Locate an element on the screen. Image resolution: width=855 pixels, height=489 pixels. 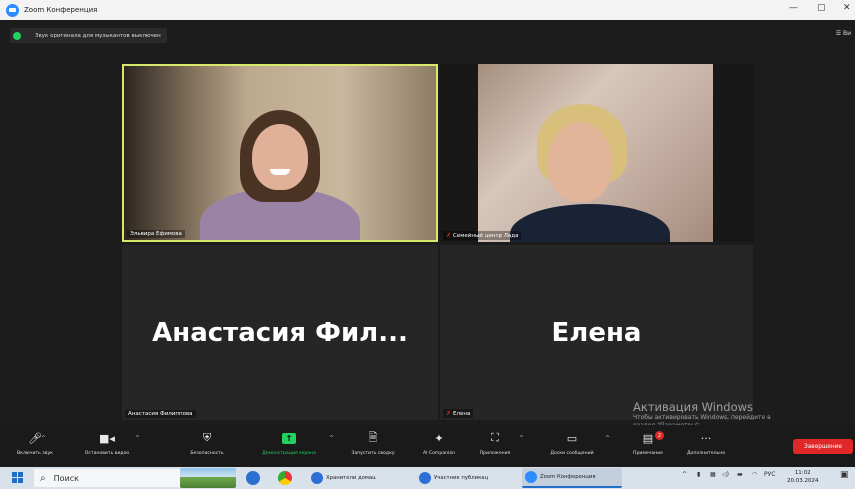
end-meeting-button: Завершение is located at coordinates (823, 446).